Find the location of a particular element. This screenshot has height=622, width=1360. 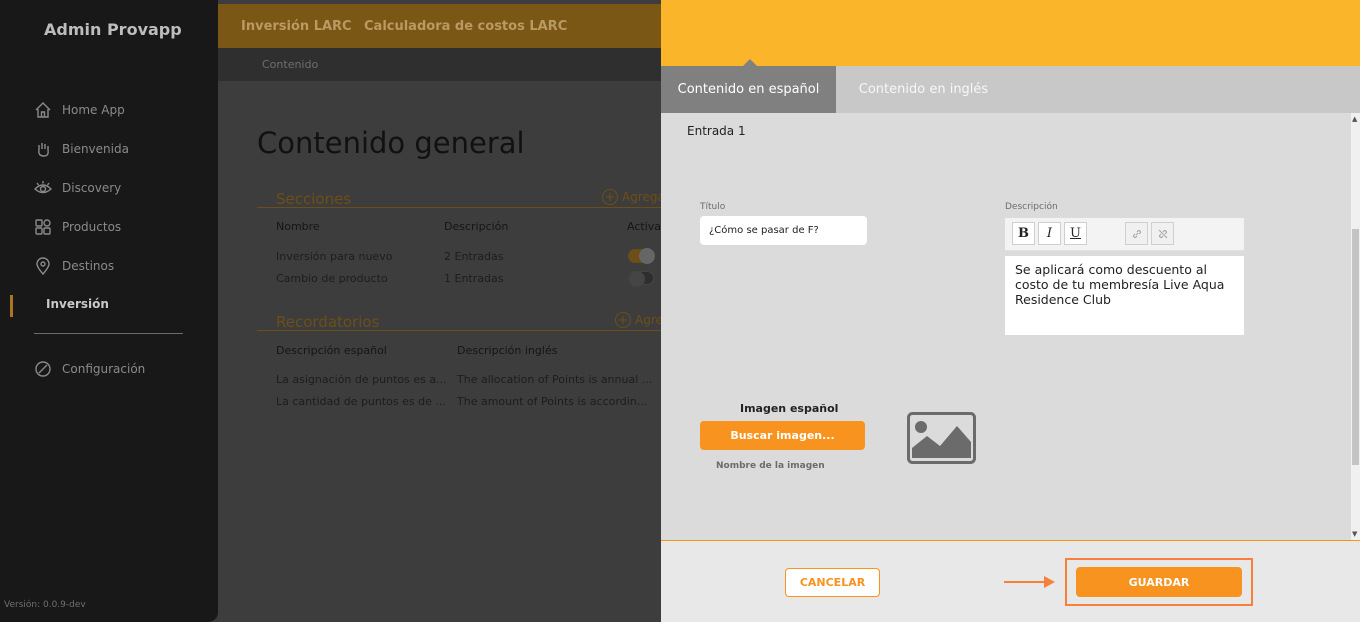

save-button: GUARDAR is located at coordinates (1159, 582).